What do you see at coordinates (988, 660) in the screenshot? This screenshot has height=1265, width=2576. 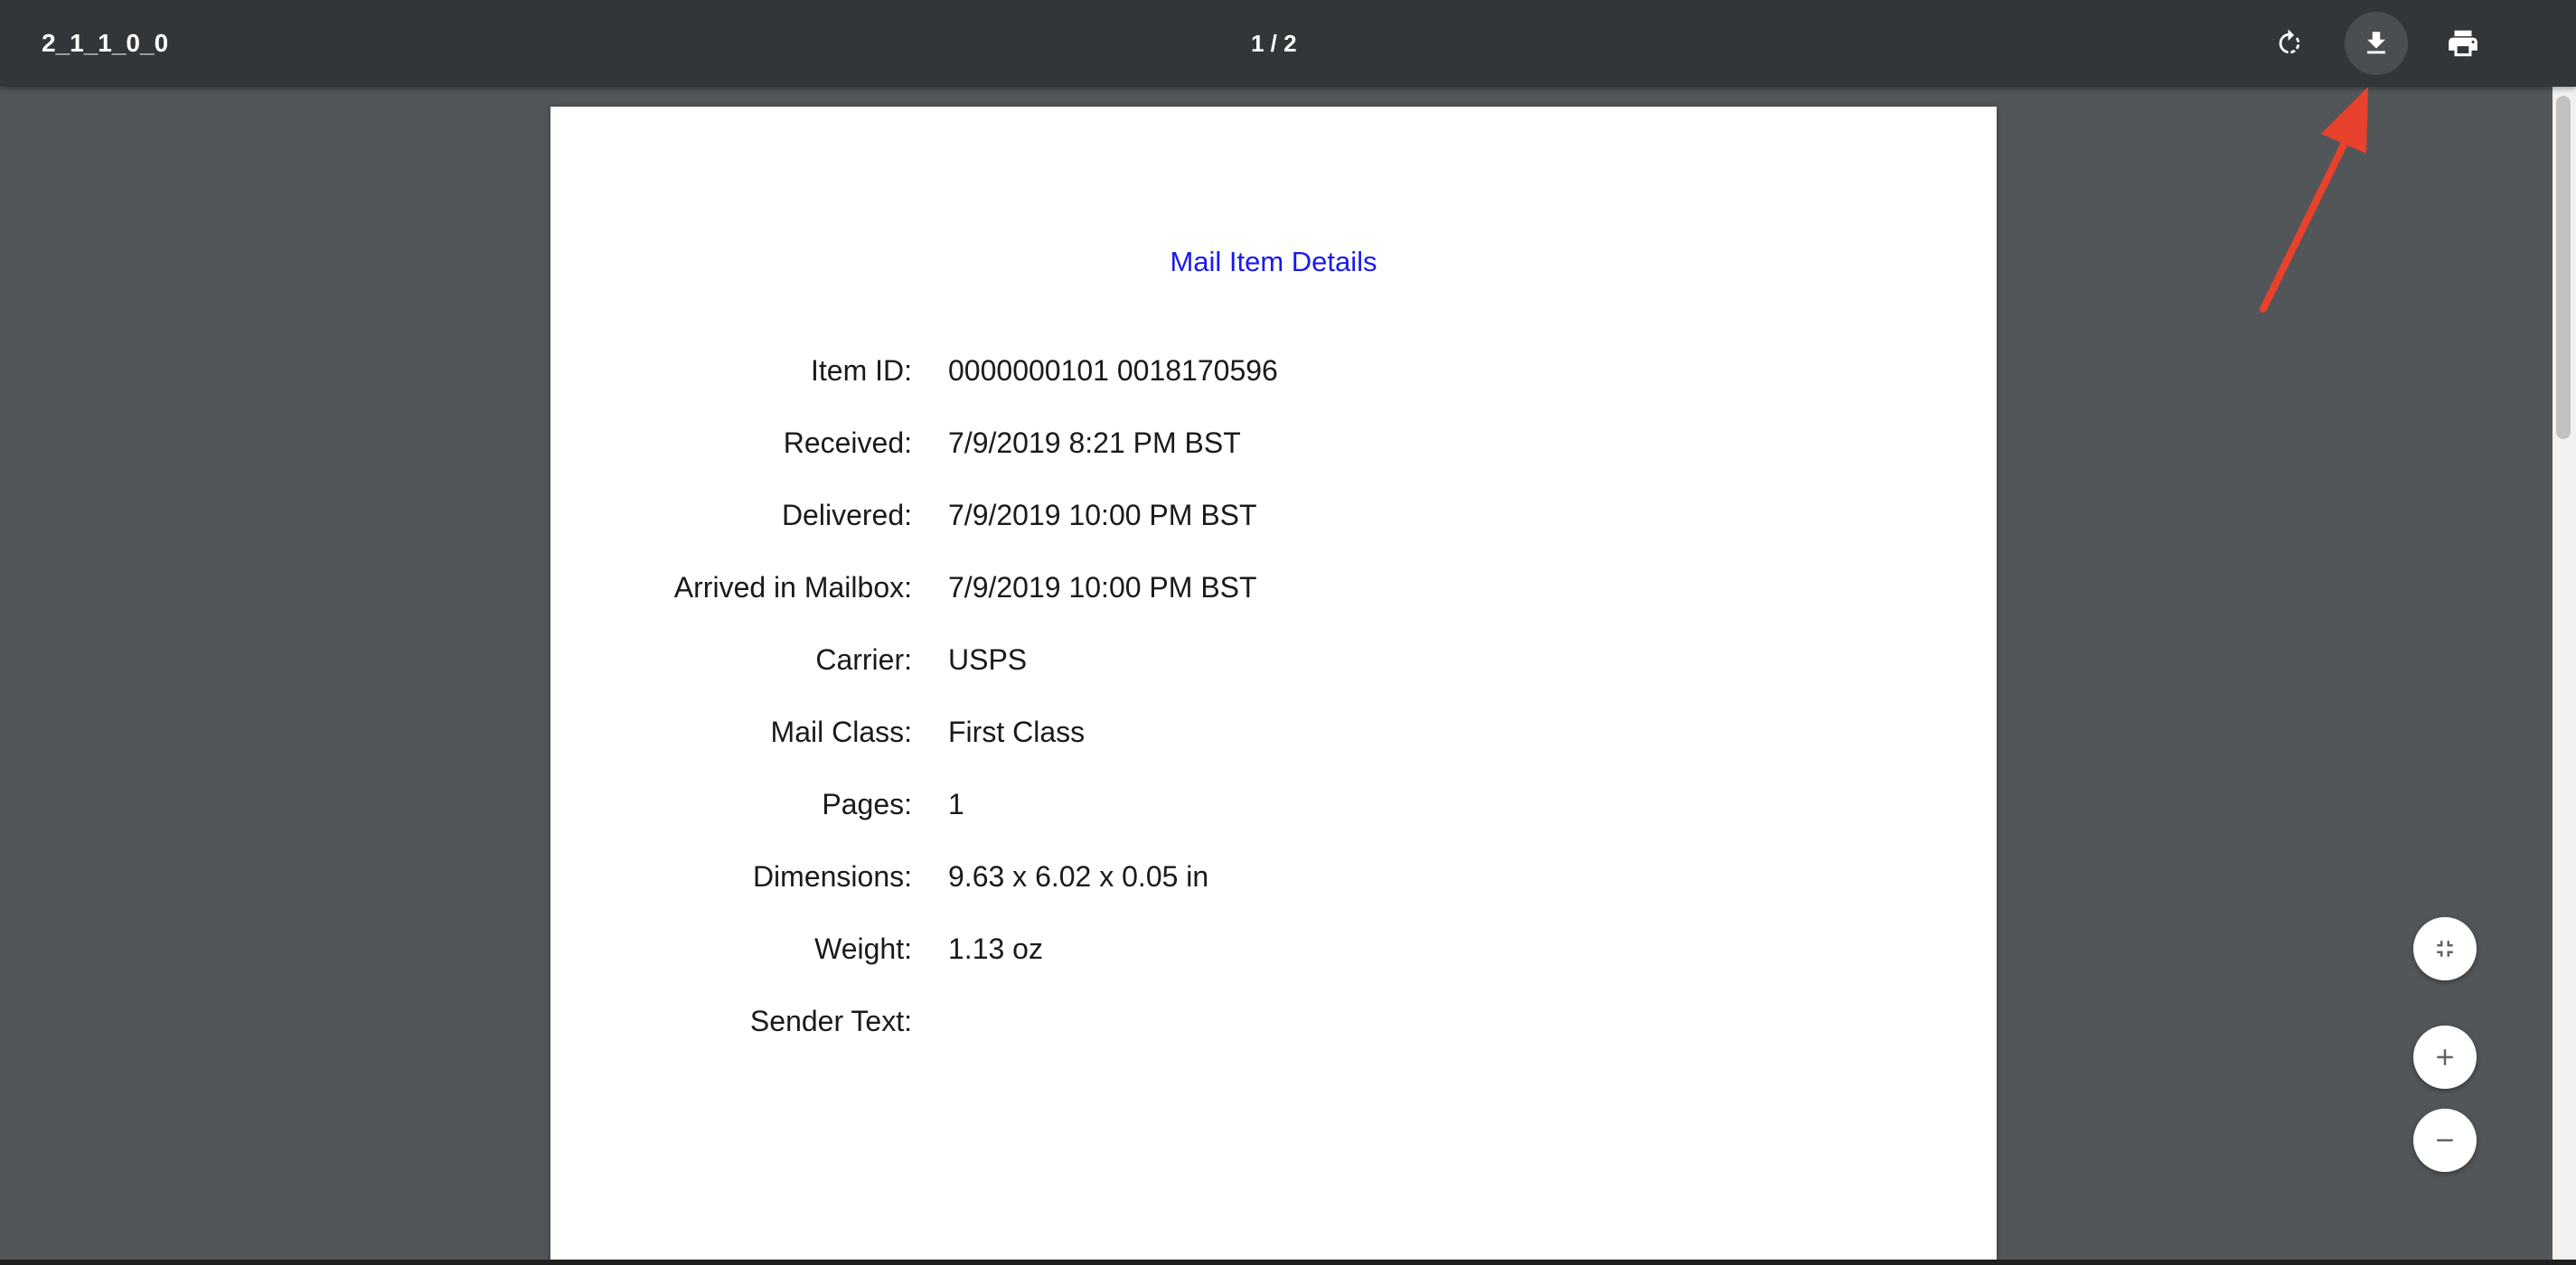 I see `detail-value: USPS` at bounding box center [988, 660].